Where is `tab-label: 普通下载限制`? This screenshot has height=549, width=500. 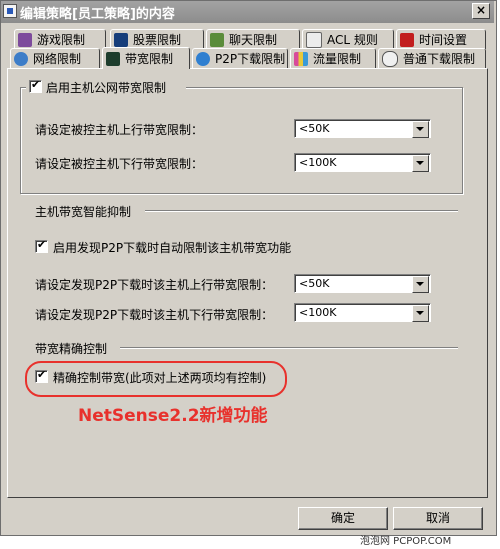
tab-label: 普通下载限制 is located at coordinates (439, 59).